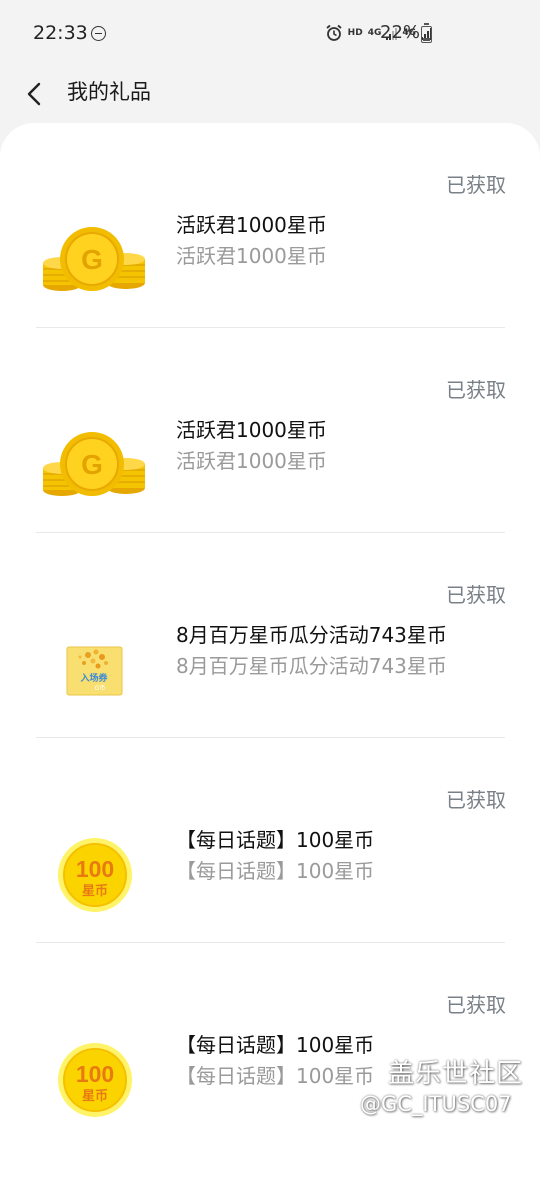 The height and width of the screenshot is (1183, 540). I want to click on page-title: 我的礼品, so click(109, 92).